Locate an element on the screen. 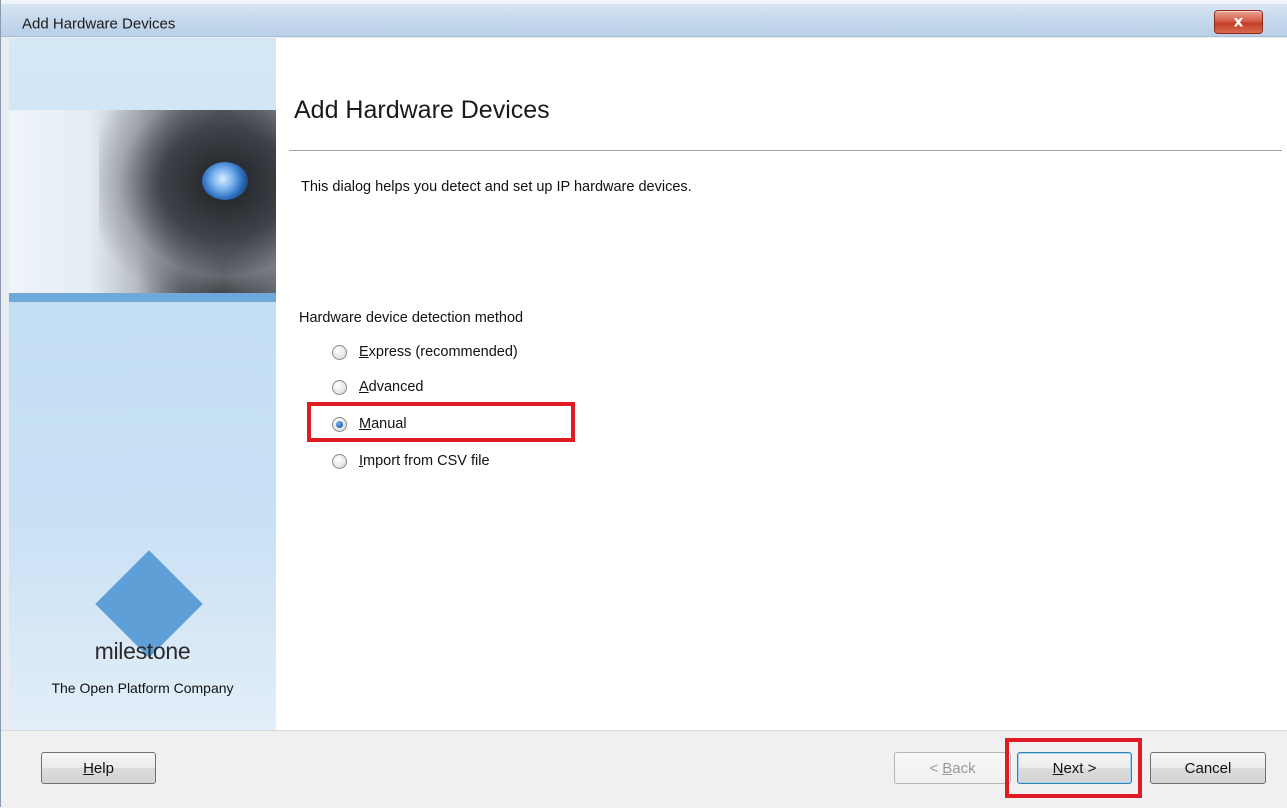 This screenshot has height=808, width=1287. radio-label-advanced: Advanced is located at coordinates (391, 387).